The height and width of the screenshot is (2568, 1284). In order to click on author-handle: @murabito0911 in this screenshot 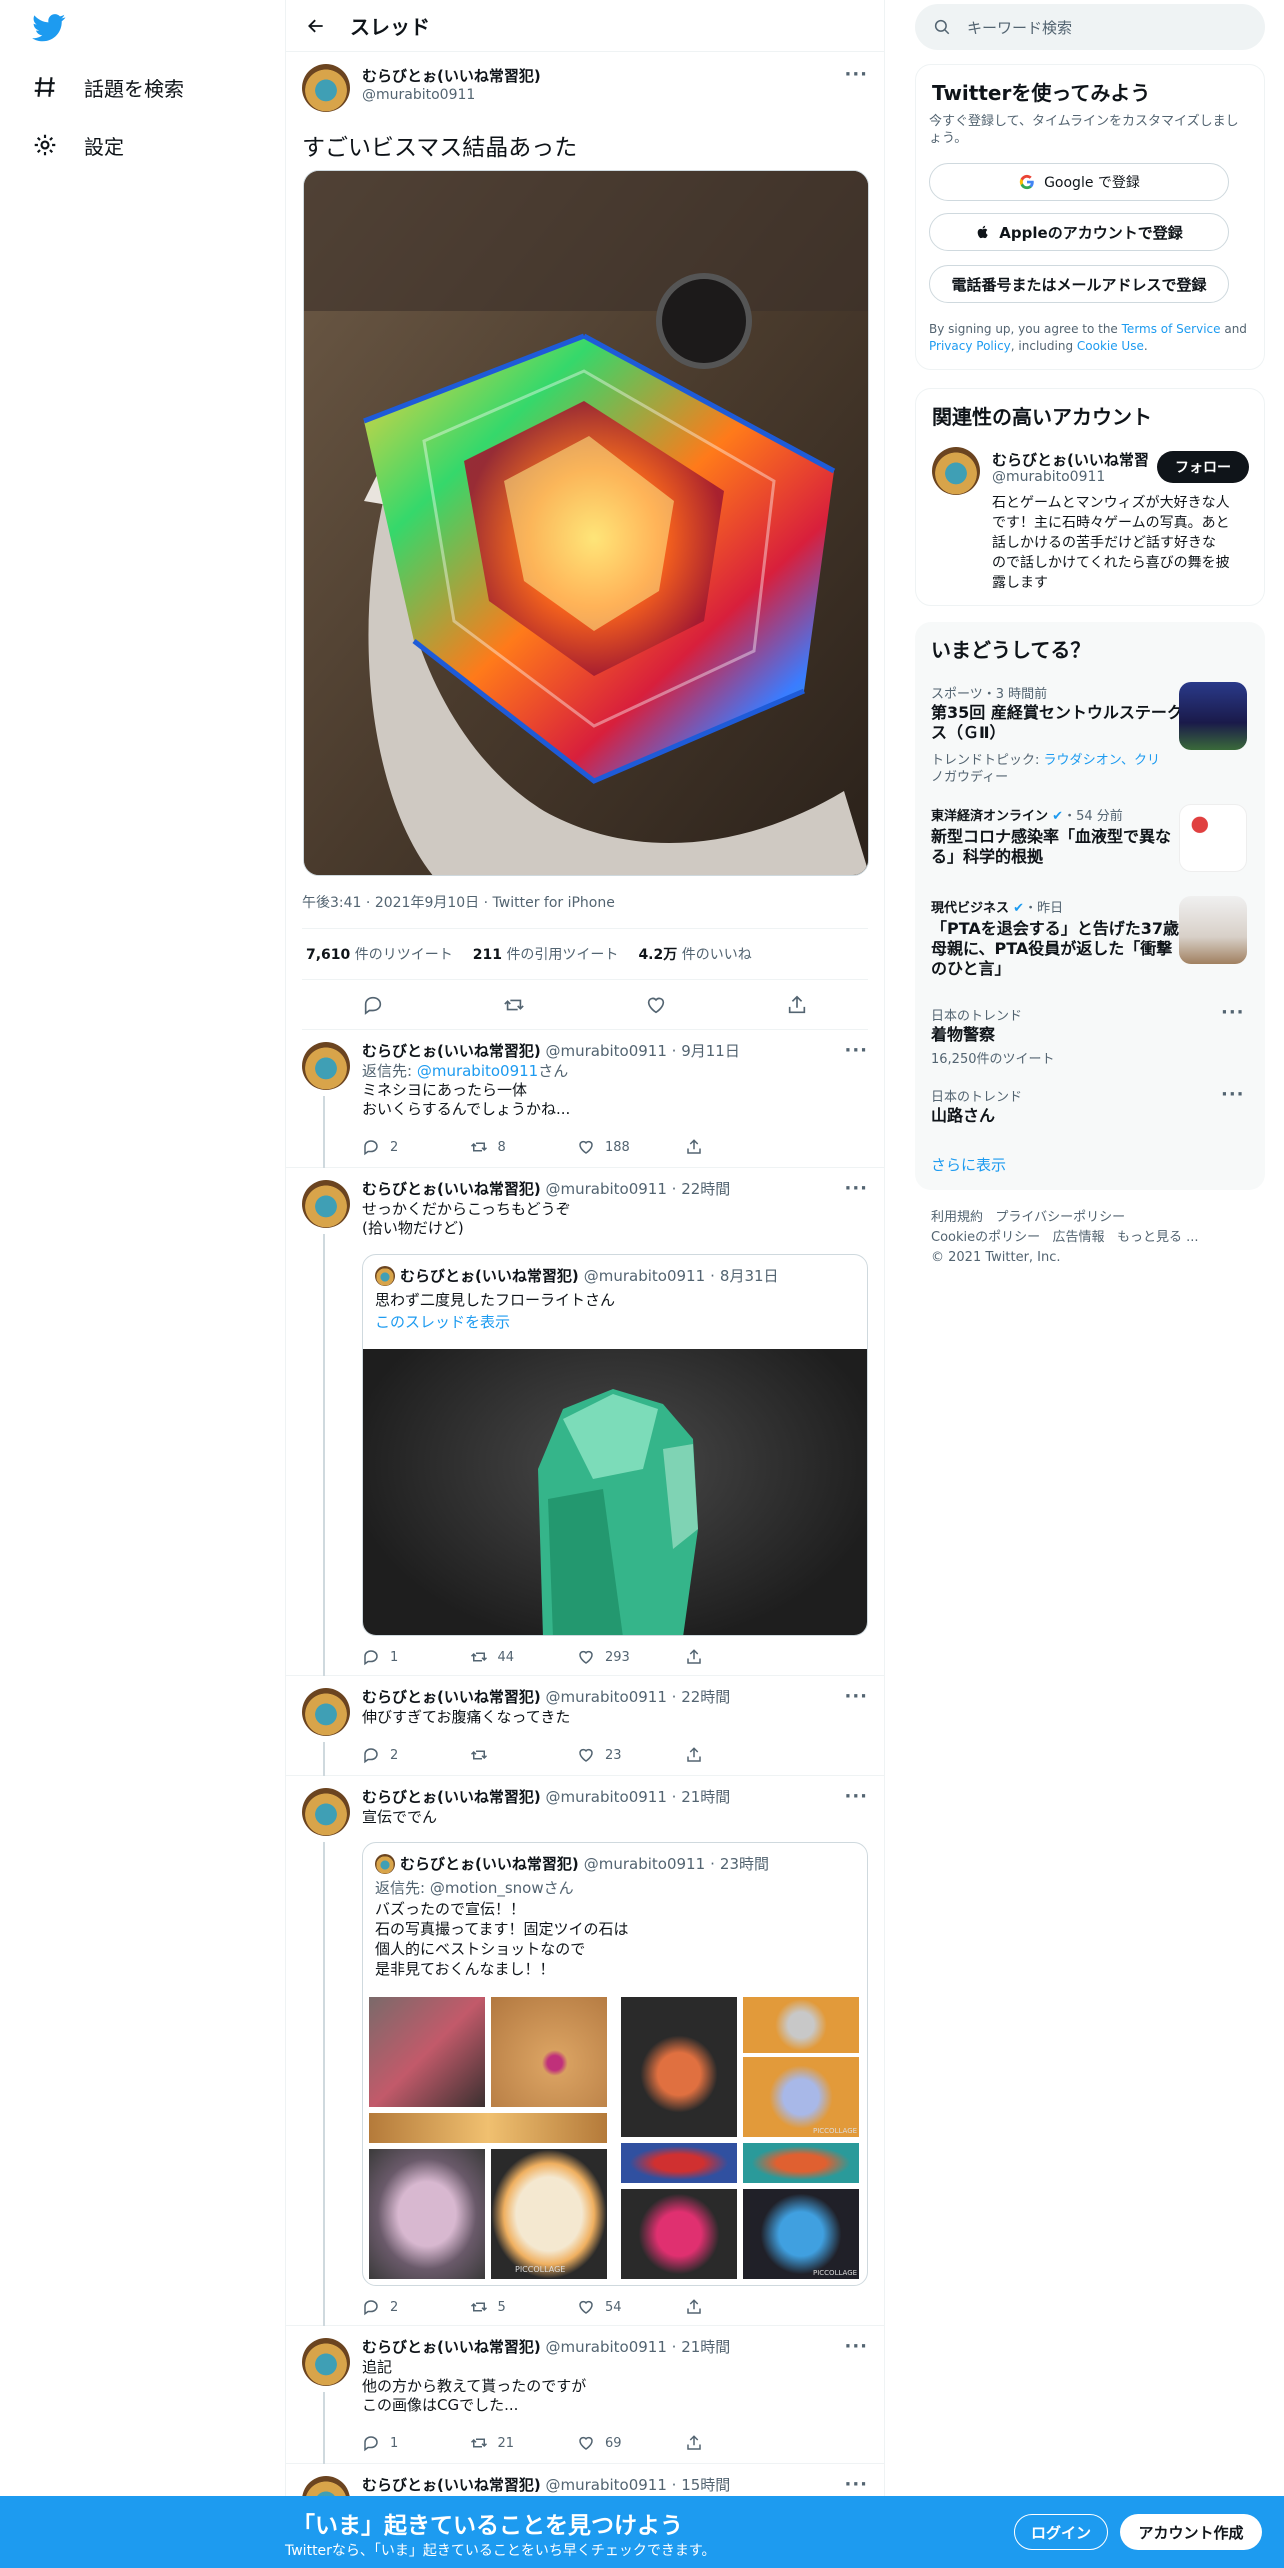, I will do `click(451, 95)`.